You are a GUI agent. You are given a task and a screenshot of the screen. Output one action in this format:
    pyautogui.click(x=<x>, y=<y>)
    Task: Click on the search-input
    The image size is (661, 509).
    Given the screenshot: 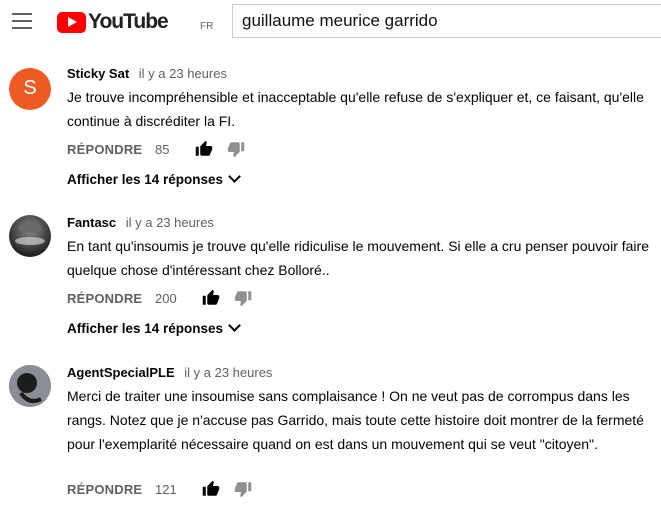 What is the action you would take?
    pyautogui.click(x=447, y=21)
    